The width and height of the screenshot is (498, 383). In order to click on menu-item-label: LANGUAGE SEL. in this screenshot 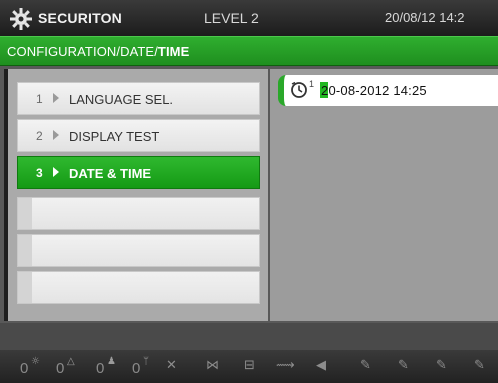, I will do `click(121, 99)`.